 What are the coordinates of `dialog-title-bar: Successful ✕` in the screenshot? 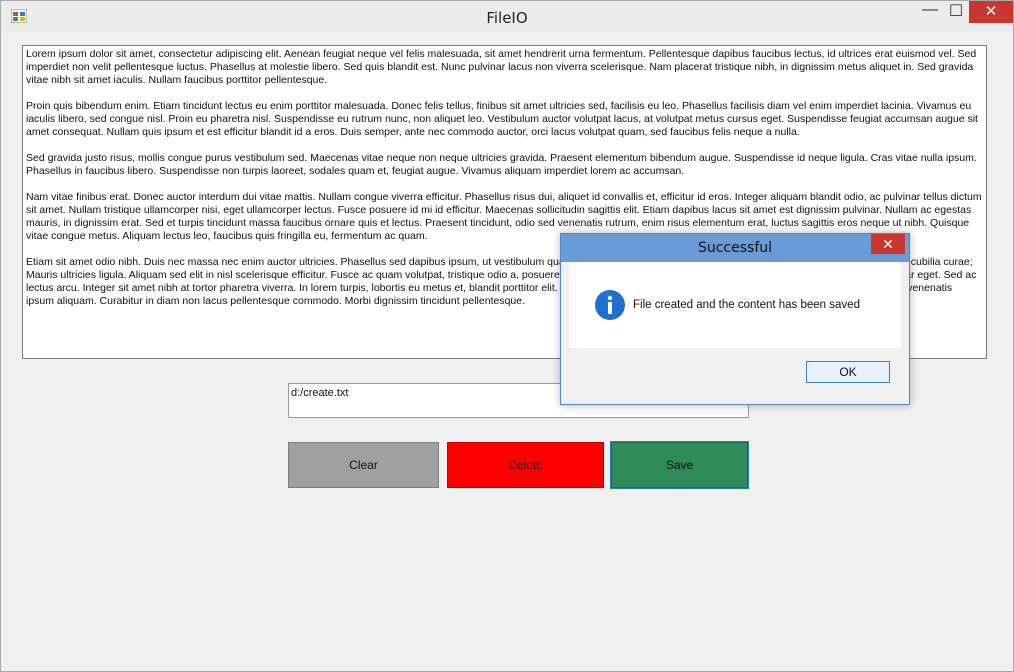 It's located at (735, 248).